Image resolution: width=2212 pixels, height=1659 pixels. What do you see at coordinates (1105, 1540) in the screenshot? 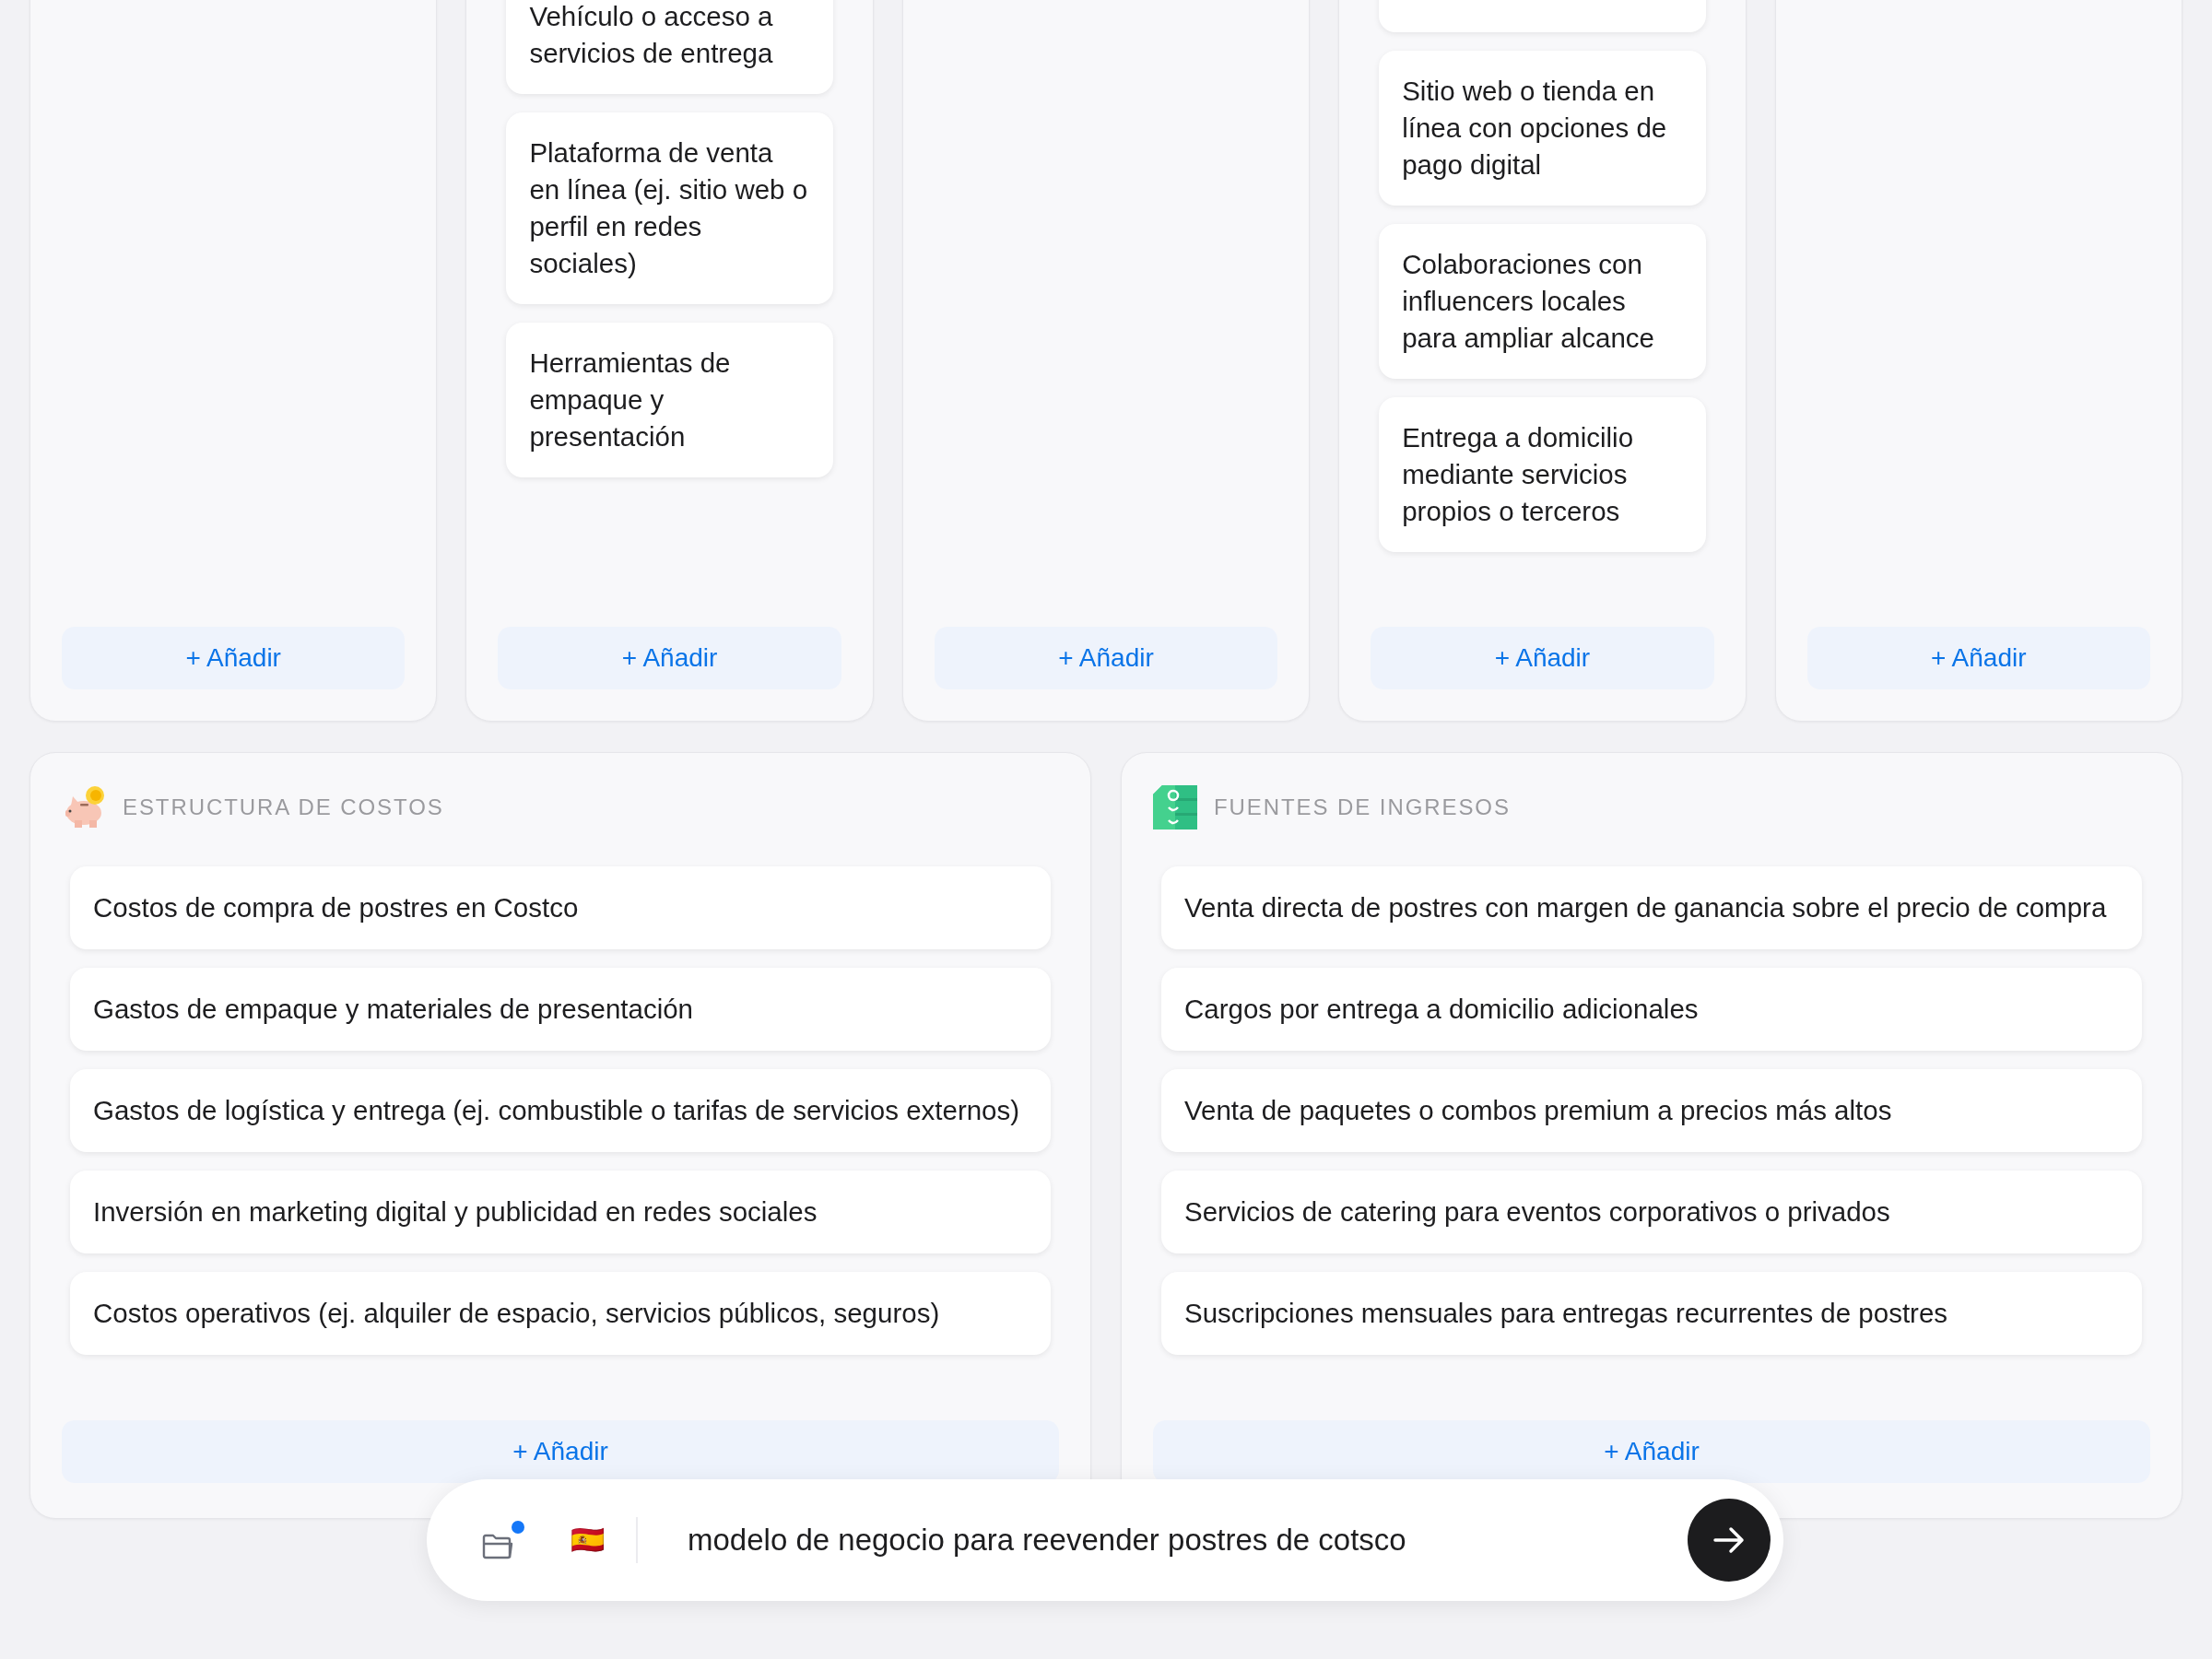
I see `prompt-field: 🇪🇸 modelo de negocio para reevender postres de cotsco` at bounding box center [1105, 1540].